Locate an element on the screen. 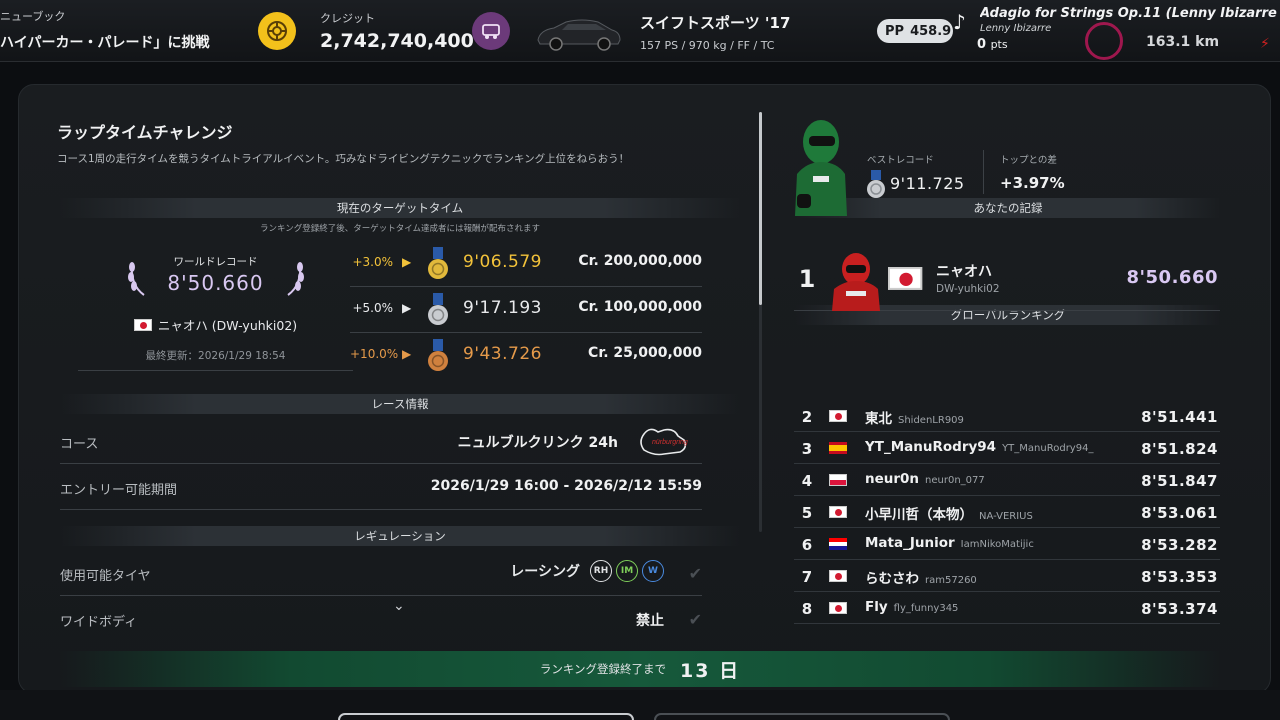 Image resolution: width=1280 pixels, height=720 pixels. deadline-label: ランキング登録終了まで is located at coordinates (603, 669).